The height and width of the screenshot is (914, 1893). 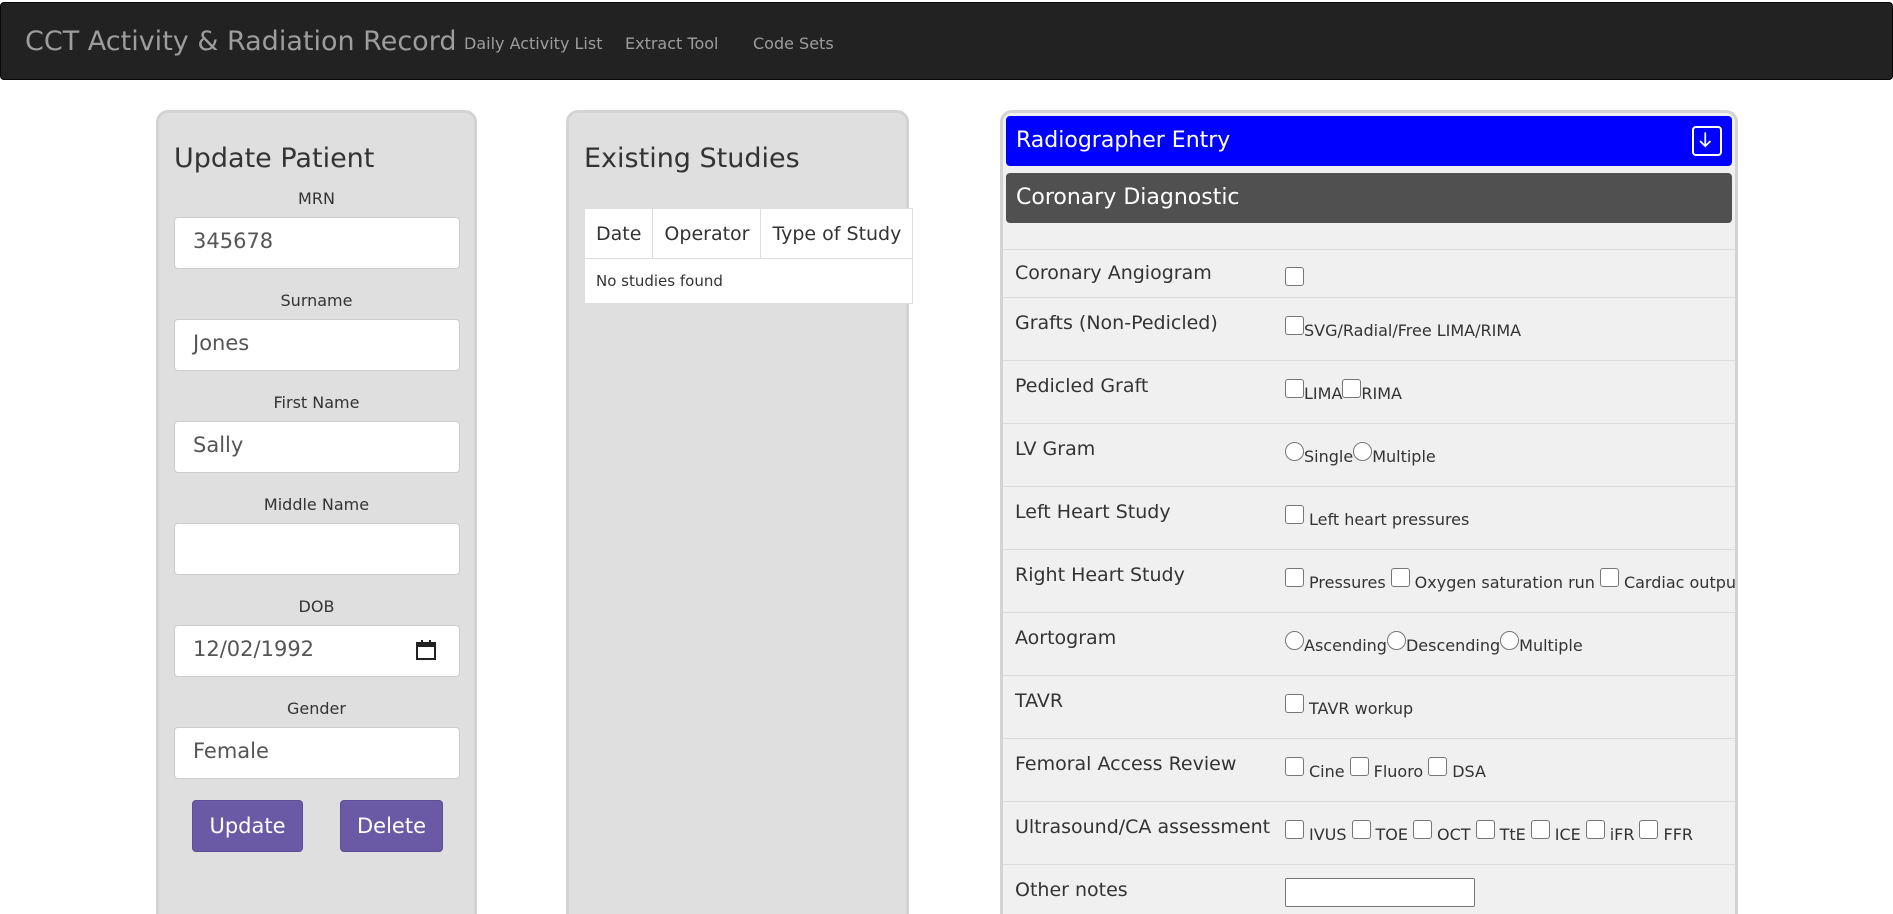 I want to click on other-notes-input, so click(x=1380, y=892).